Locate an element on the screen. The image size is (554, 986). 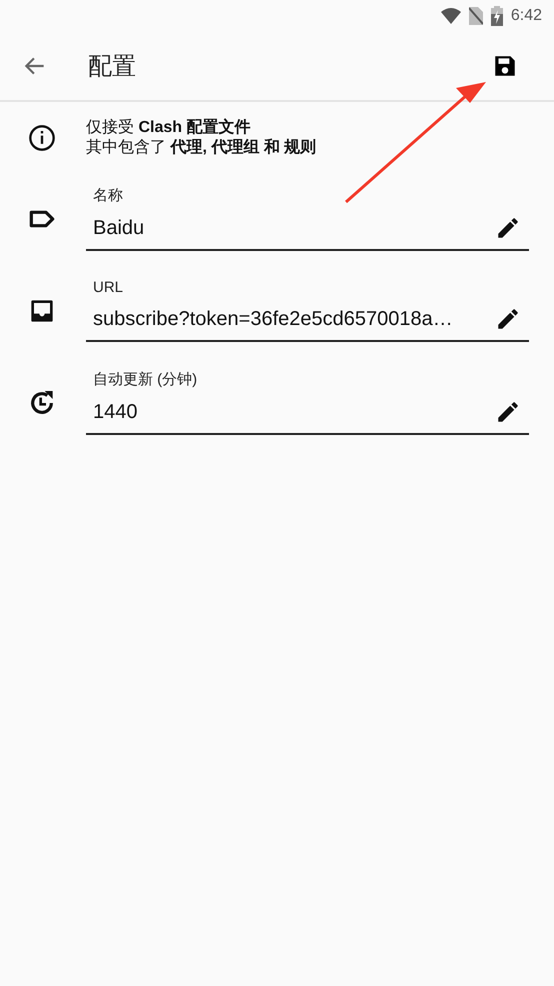
text-field: 名称 Baidu is located at coordinates (307, 218).